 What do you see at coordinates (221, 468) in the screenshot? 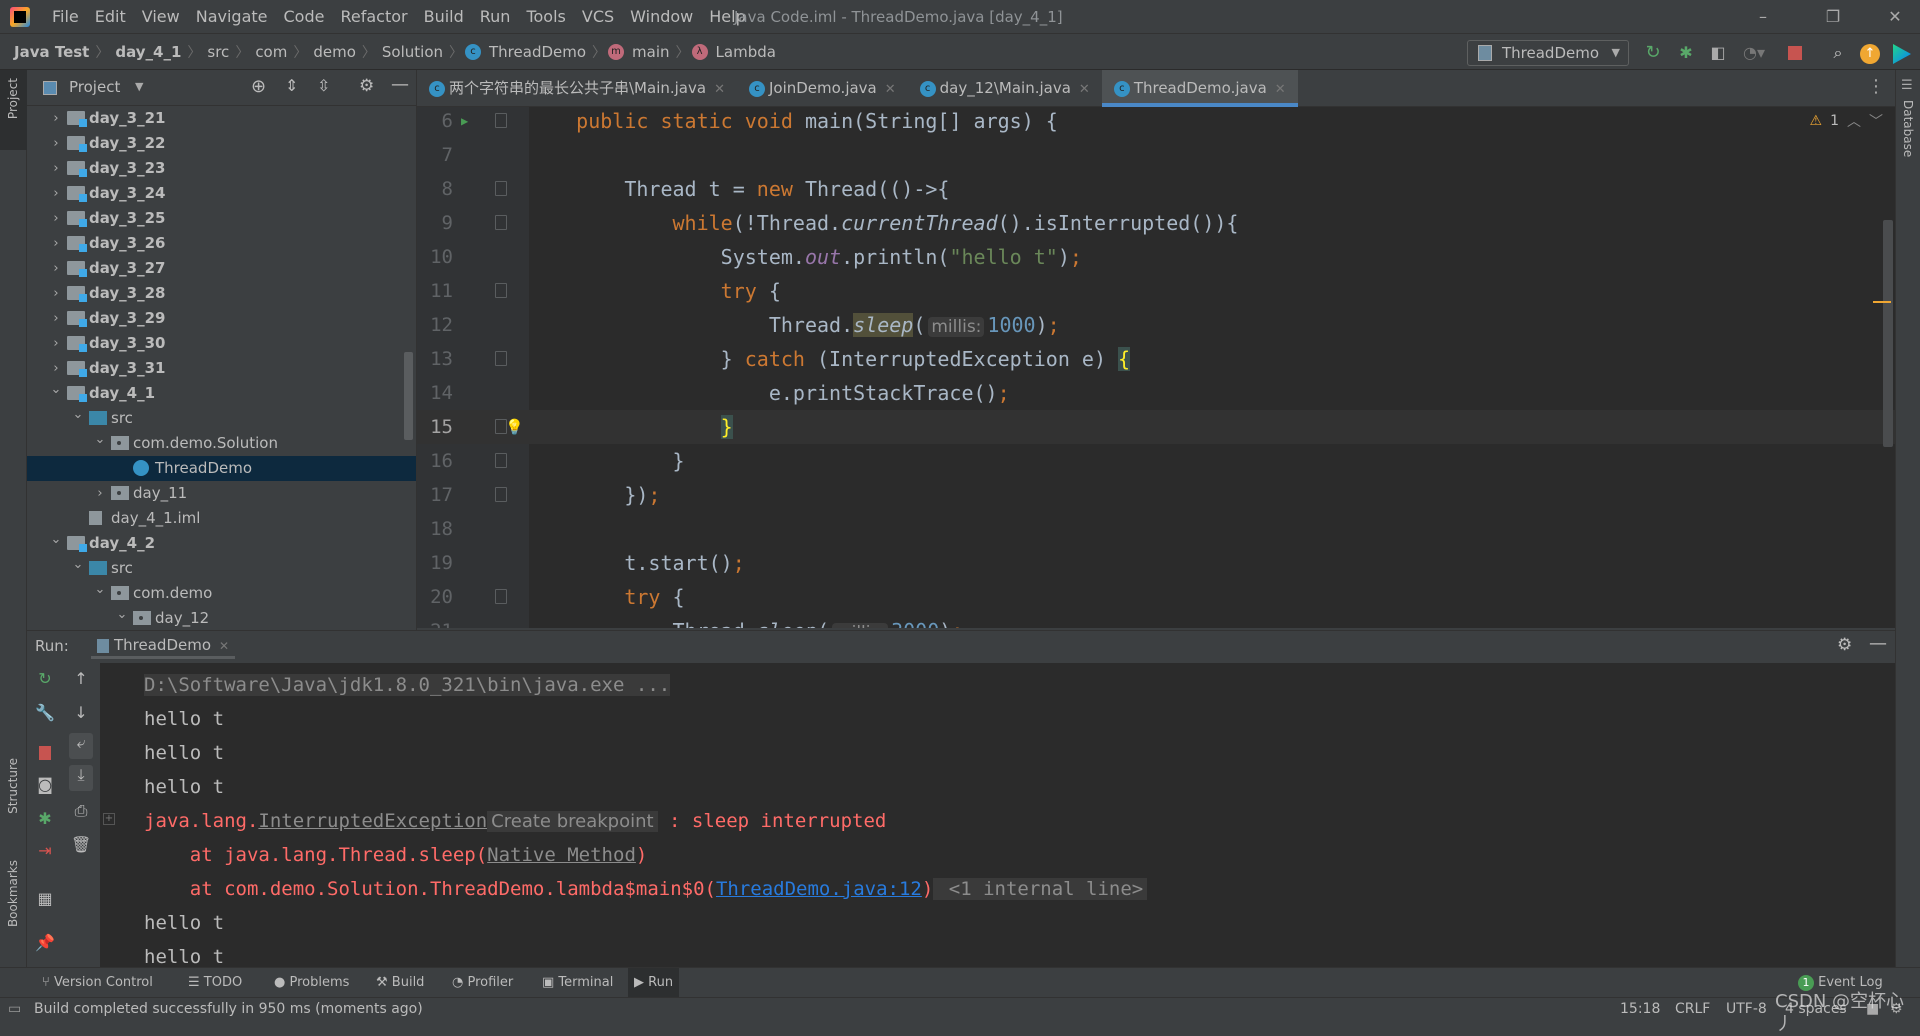
I see `tree-item: ThreadDemo` at bounding box center [221, 468].